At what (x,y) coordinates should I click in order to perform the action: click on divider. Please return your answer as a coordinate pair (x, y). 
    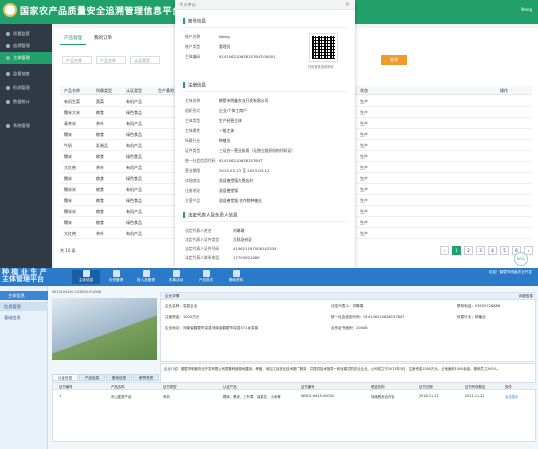
    Looking at the image, I should click on (265, 221).